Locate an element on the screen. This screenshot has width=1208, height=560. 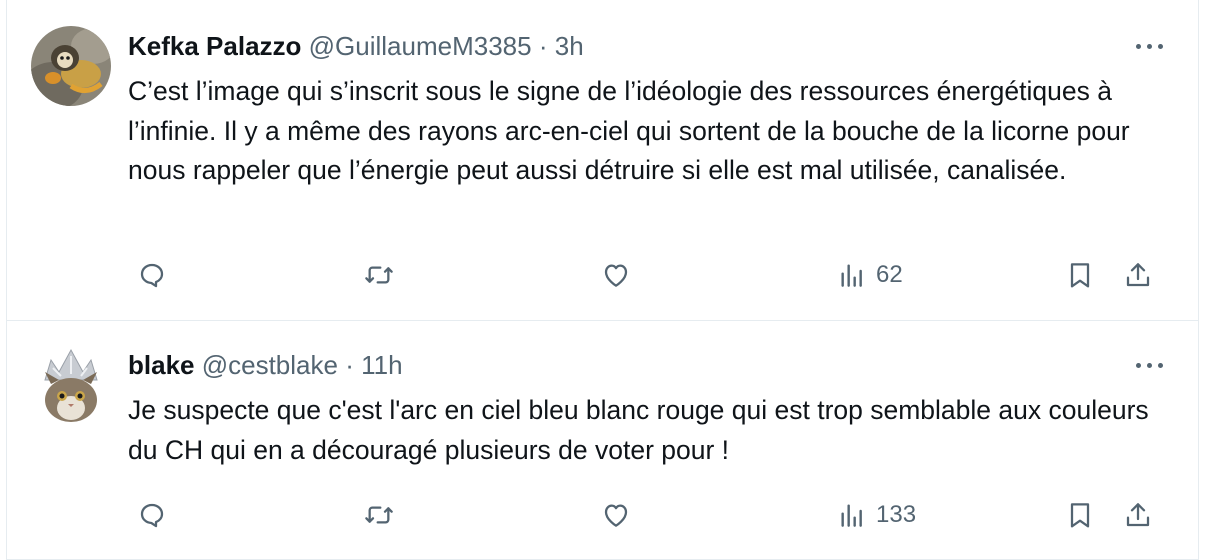
tweet-header: Kefka Palazzo @GuillaumeM3385 · 3h is located at coordinates (356, 46).